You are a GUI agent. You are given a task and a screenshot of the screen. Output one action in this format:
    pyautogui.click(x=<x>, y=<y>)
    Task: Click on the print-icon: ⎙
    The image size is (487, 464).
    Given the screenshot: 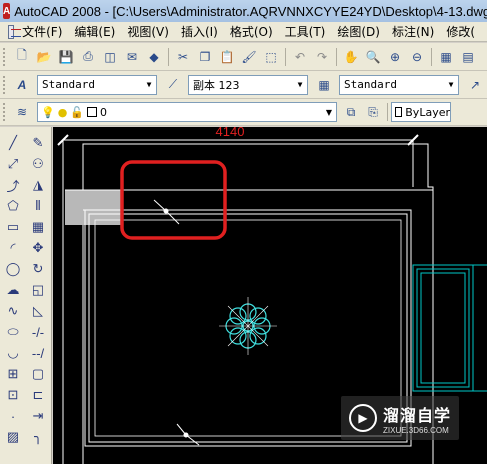 What is the action you would take?
    pyautogui.click(x=88, y=57)
    